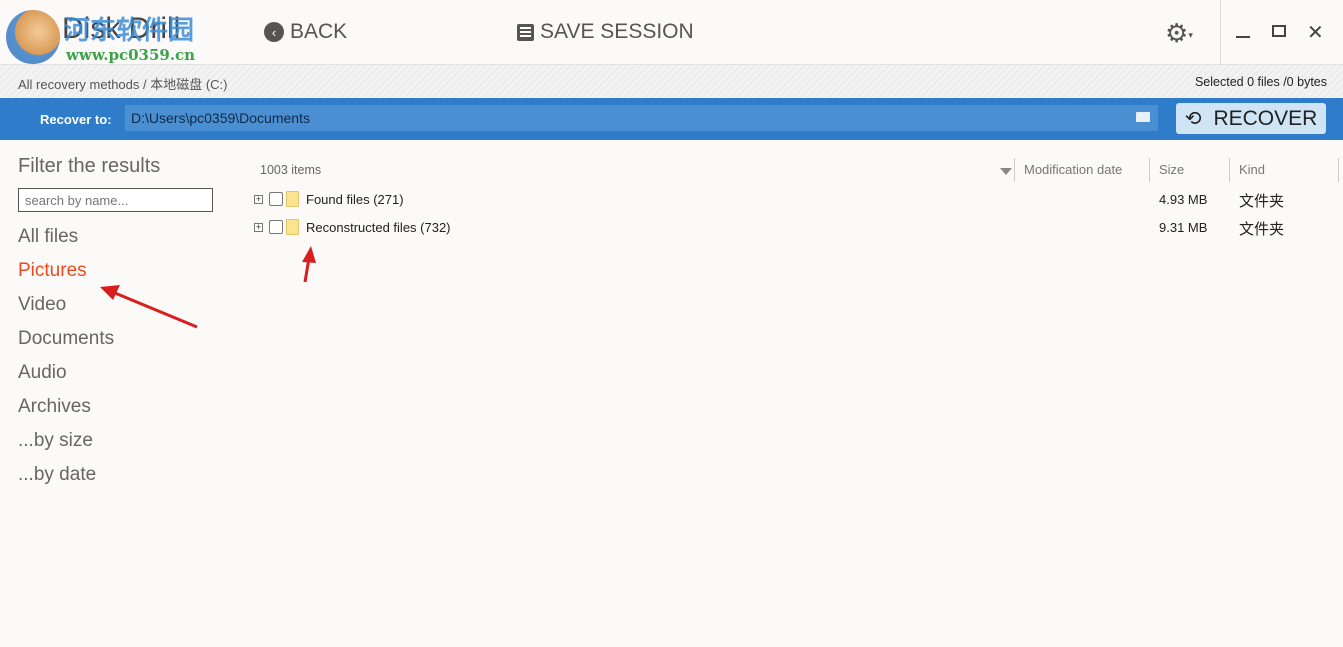 The height and width of the screenshot is (647, 1343). I want to click on red-arrow-reconstructed, so click(309, 264).